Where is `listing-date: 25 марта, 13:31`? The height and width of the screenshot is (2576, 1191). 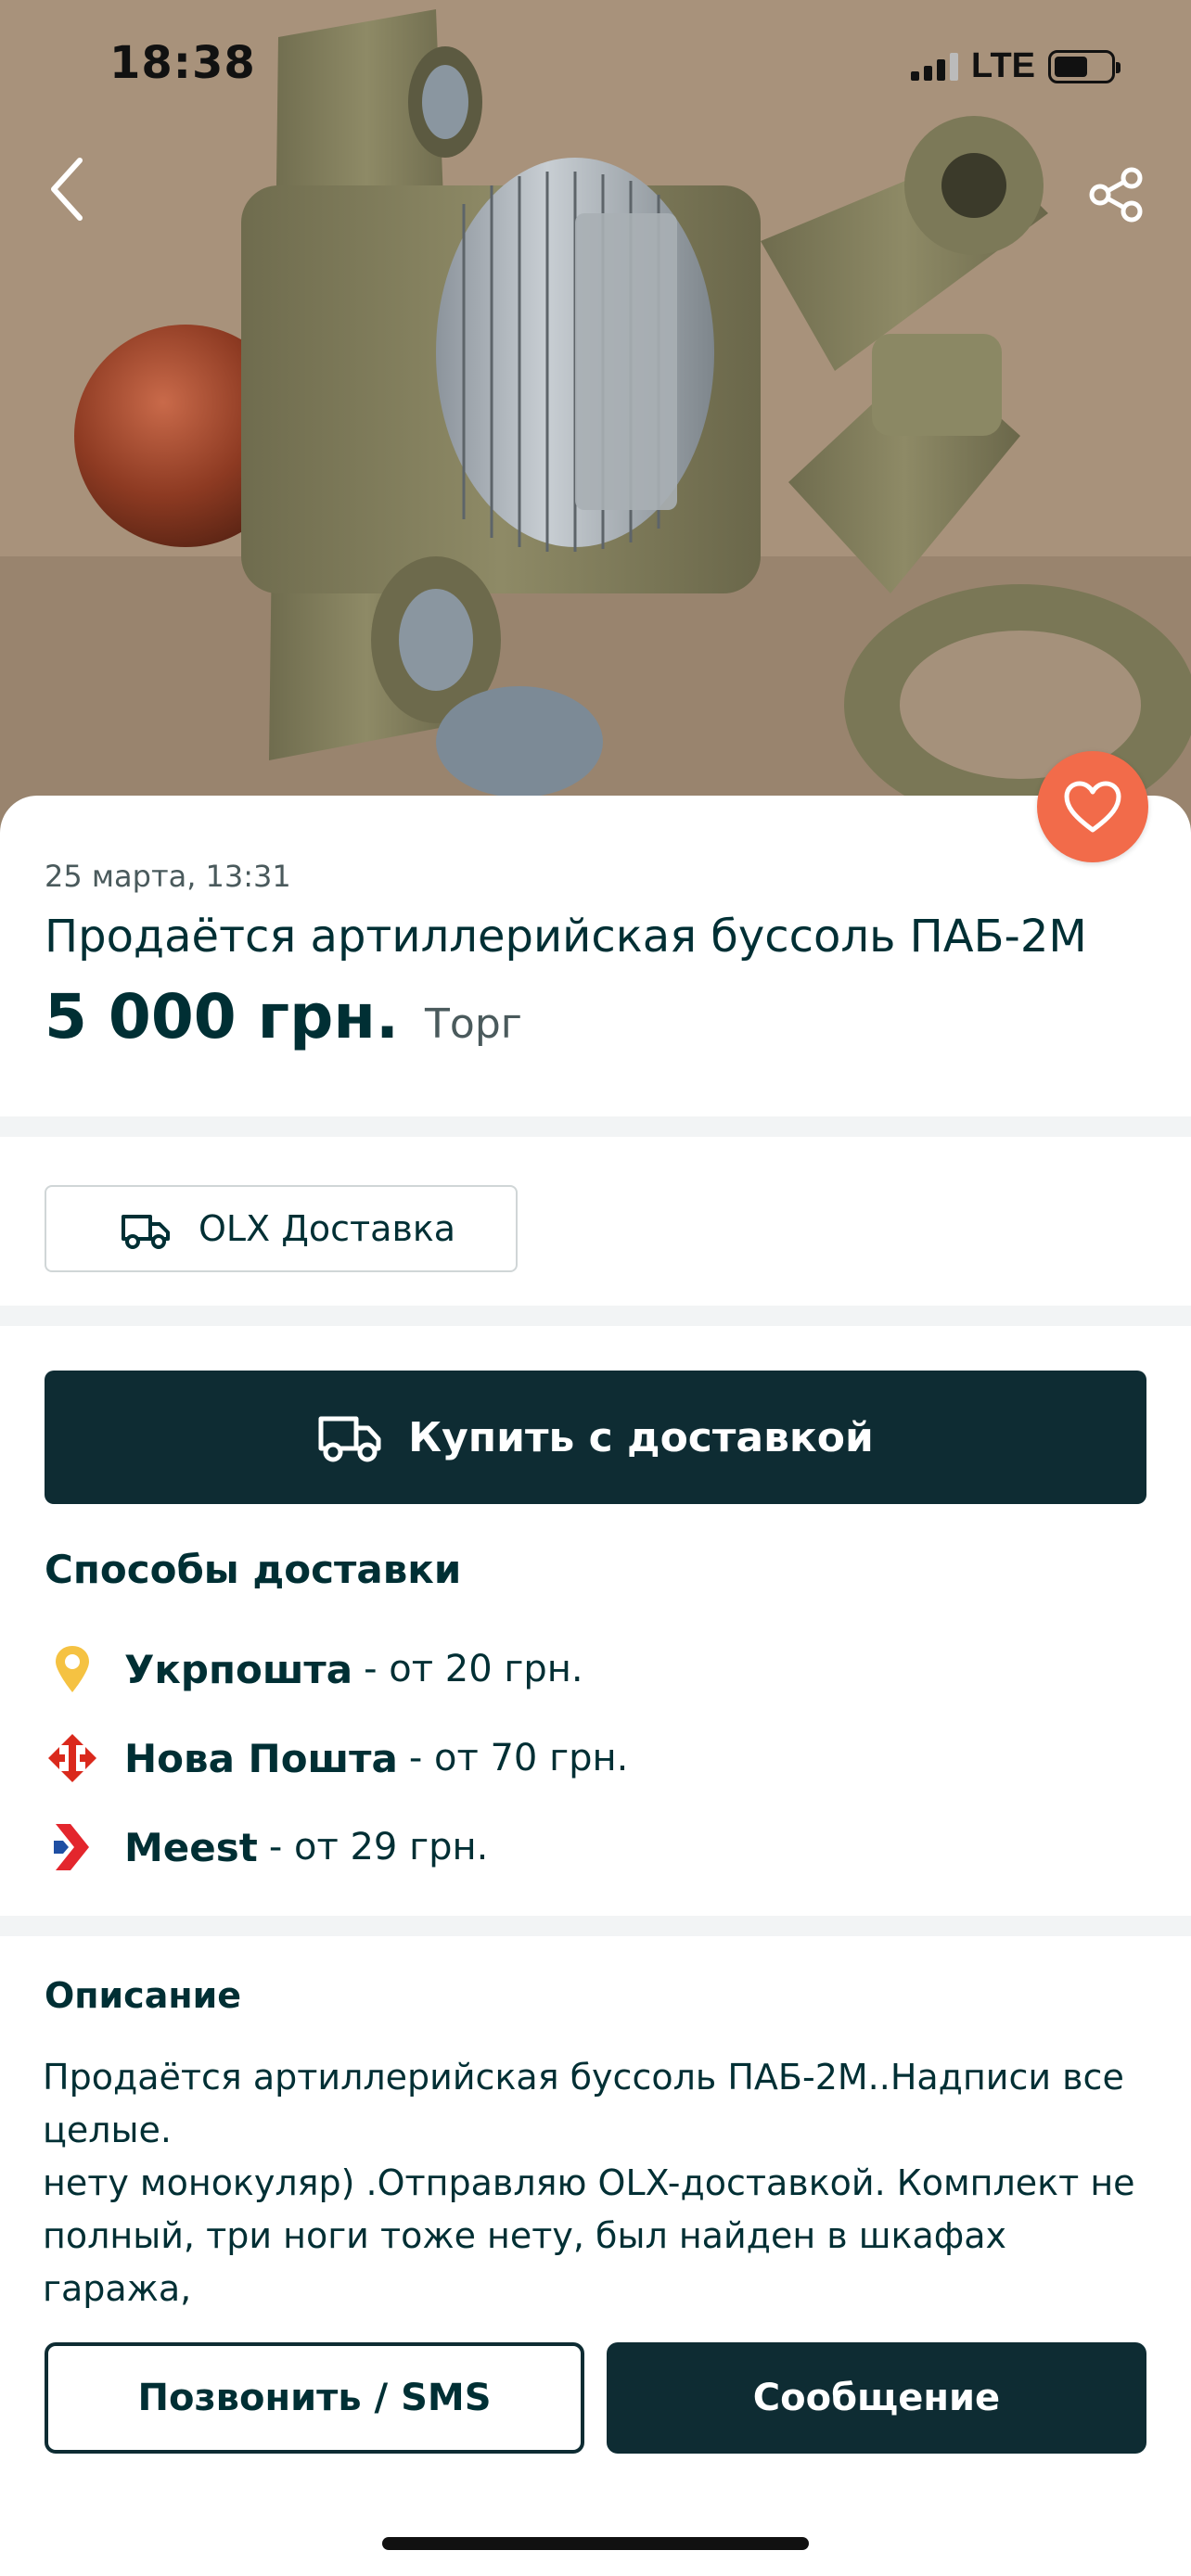
listing-date: 25 марта, 13:31 is located at coordinates (168, 876).